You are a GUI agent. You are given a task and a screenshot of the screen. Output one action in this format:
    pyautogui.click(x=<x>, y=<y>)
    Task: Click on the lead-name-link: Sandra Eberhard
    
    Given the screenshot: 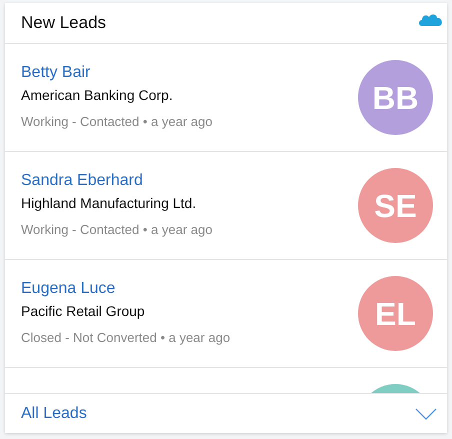 What is the action you would take?
    pyautogui.click(x=116, y=181)
    